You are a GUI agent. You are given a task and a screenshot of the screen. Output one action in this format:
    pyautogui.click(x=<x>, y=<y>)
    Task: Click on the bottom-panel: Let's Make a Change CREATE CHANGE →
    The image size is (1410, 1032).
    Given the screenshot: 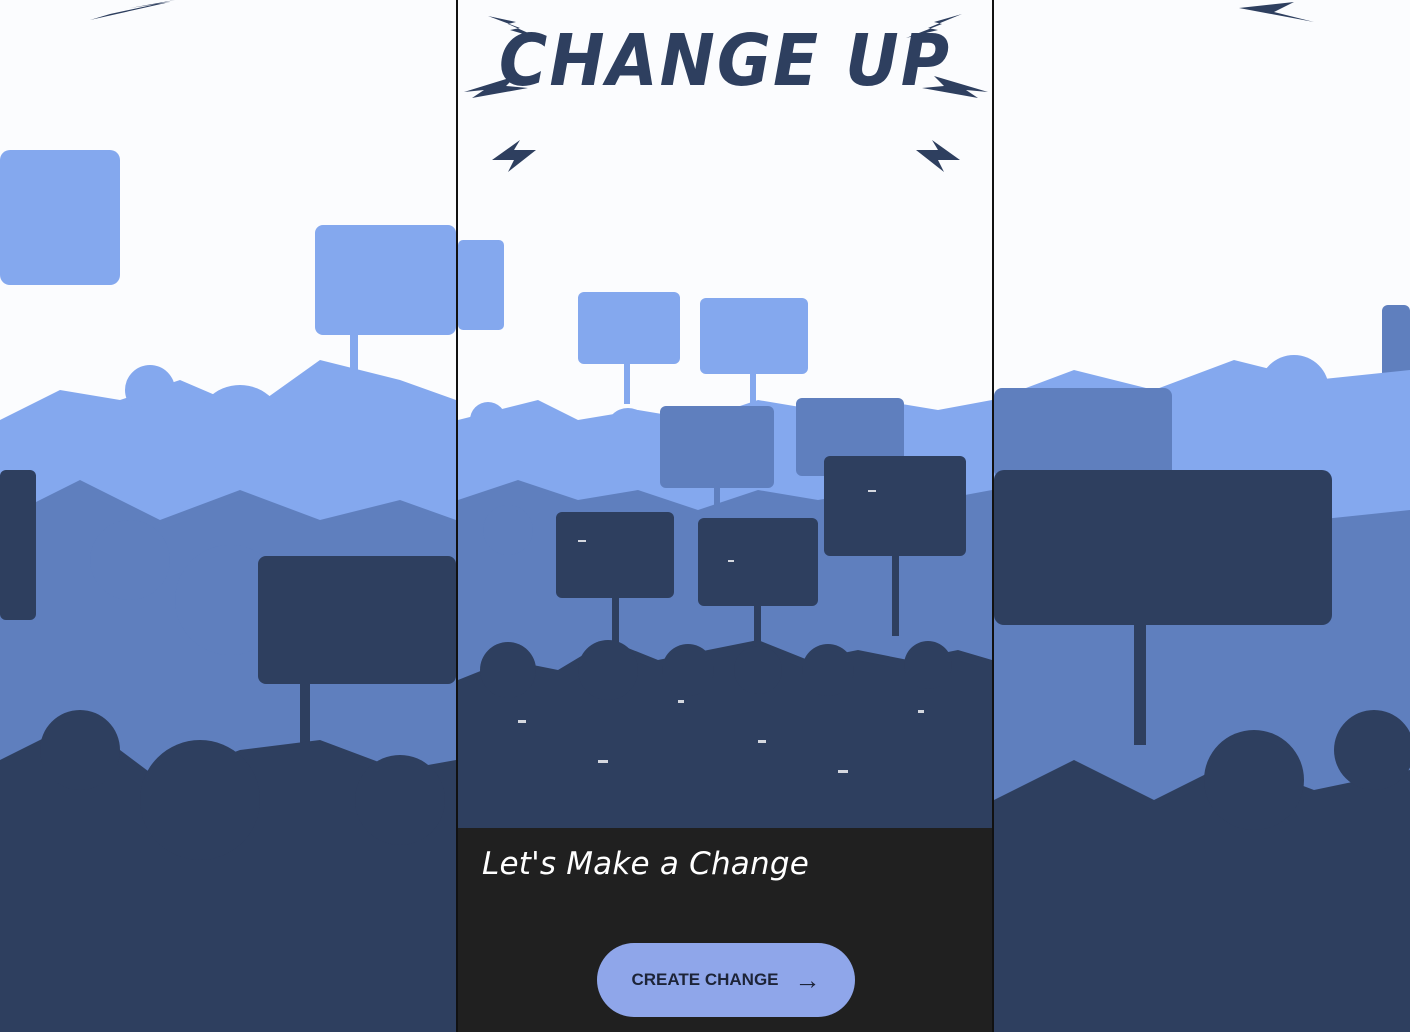 What is the action you would take?
    pyautogui.click(x=725, y=930)
    